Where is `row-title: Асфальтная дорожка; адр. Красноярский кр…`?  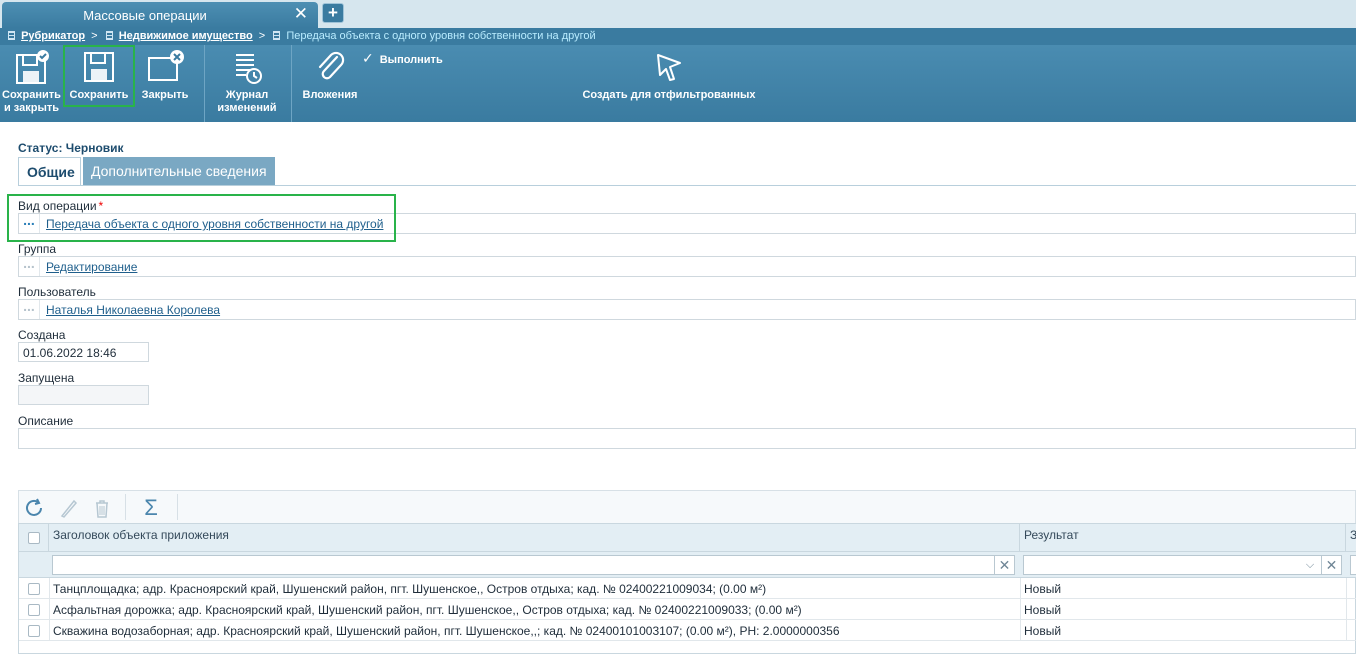 row-title: Асфальтная дорожка; адр. Красноярский кр… is located at coordinates (427, 610).